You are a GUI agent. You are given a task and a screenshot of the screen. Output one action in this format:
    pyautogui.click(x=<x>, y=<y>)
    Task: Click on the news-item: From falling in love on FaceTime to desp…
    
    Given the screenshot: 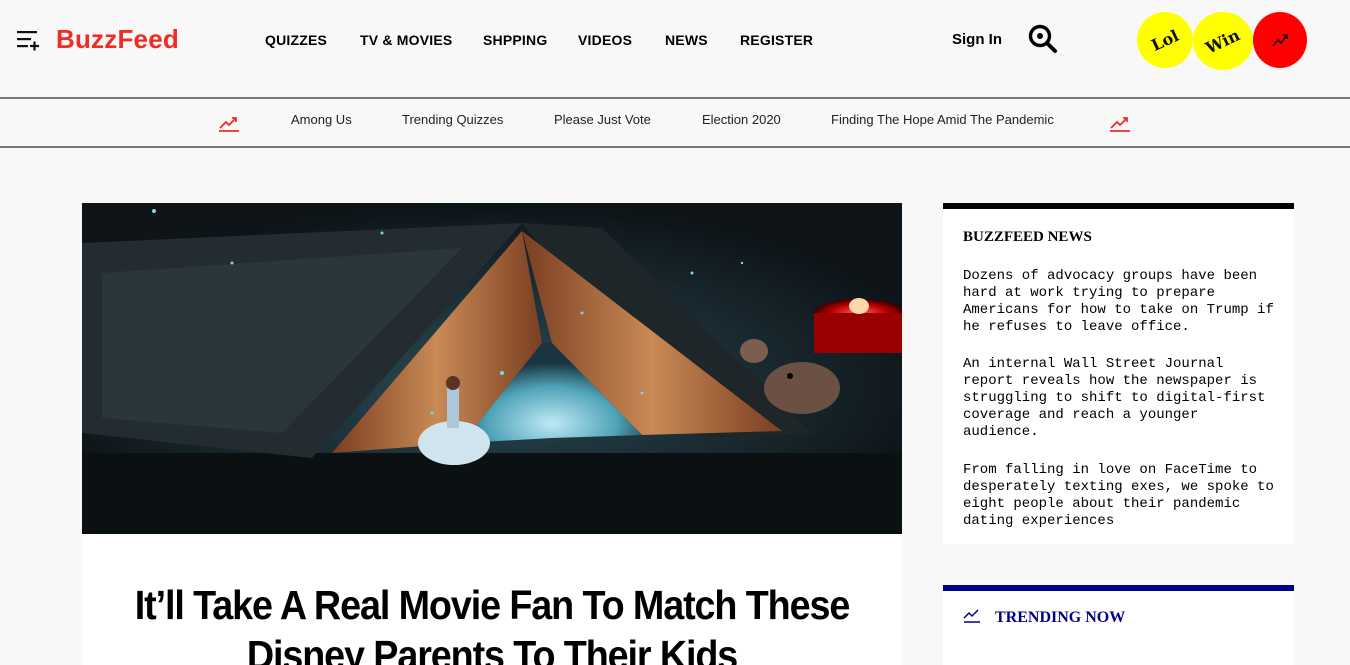 What is the action you would take?
    pyautogui.click(x=1120, y=496)
    